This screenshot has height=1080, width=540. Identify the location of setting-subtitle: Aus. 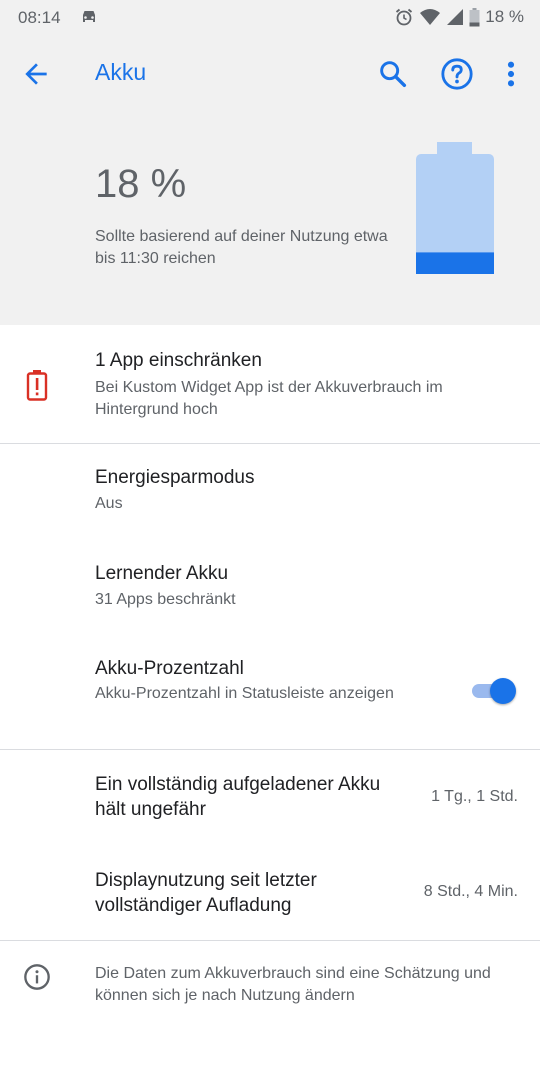
(109, 503).